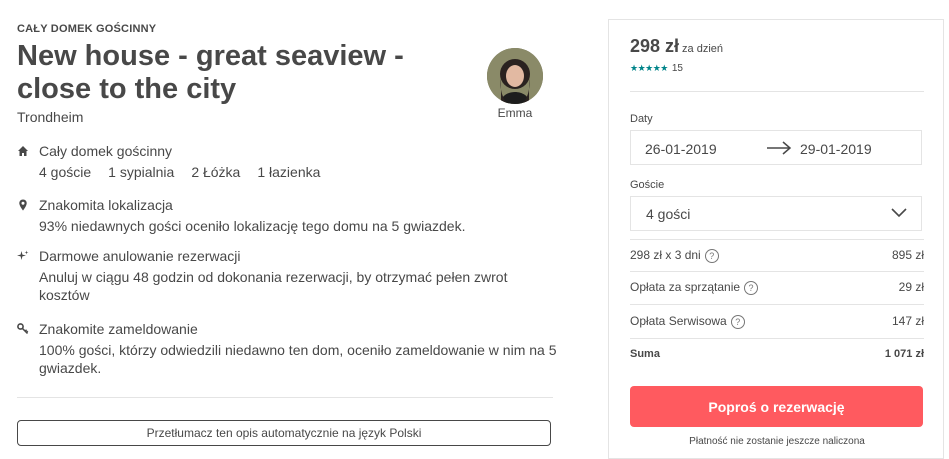  Describe the element at coordinates (677, 68) in the screenshot. I see `review-count: 15` at that location.